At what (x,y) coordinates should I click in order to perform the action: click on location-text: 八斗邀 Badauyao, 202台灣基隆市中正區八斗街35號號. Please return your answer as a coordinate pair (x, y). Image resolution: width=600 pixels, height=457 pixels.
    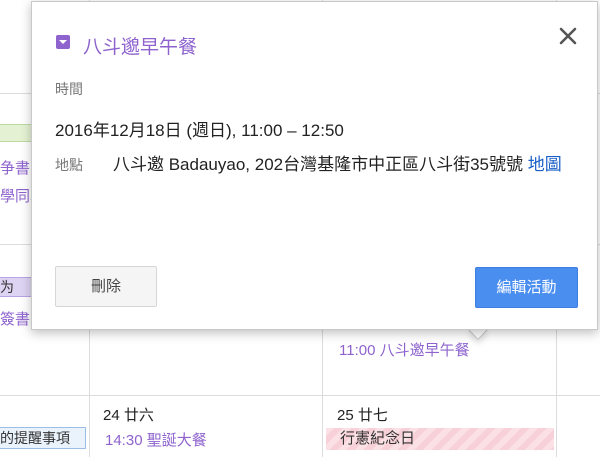
    Looking at the image, I should click on (318, 164).